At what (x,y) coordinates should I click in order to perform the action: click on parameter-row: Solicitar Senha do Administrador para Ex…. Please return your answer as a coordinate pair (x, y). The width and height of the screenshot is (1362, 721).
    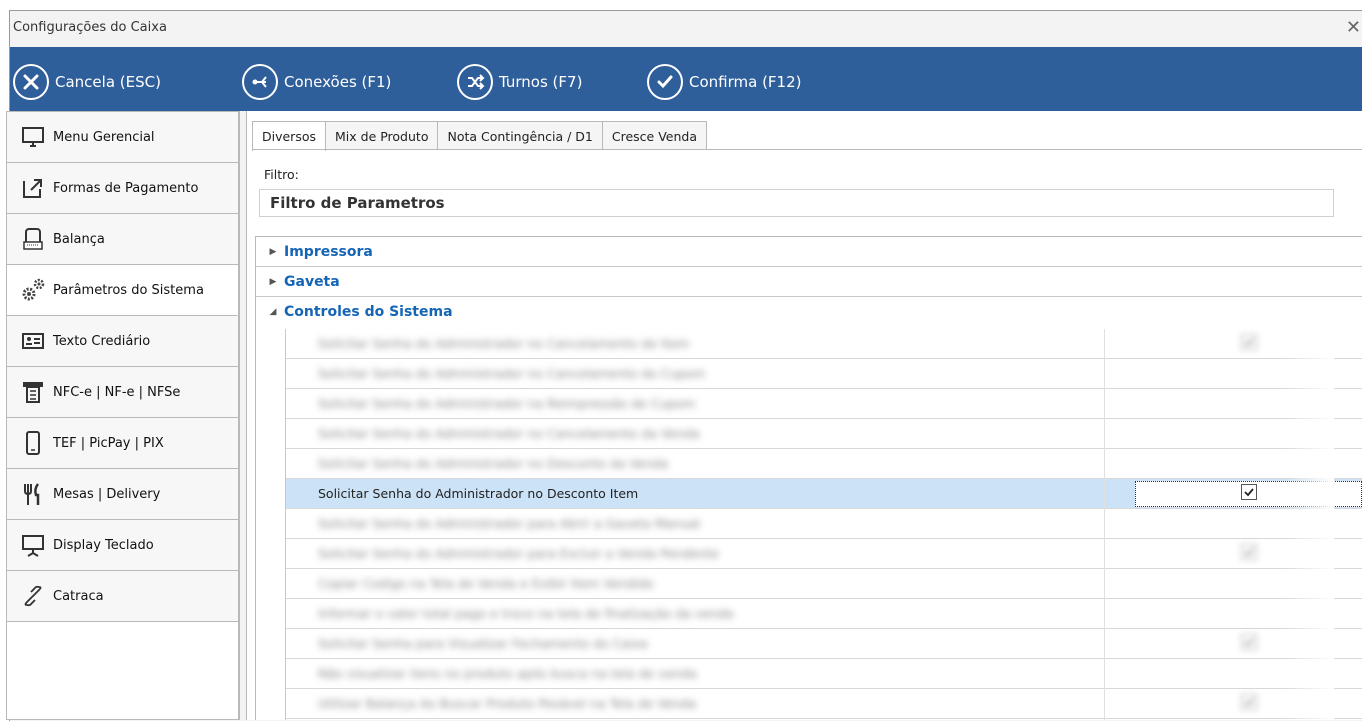
    Looking at the image, I should click on (824, 554).